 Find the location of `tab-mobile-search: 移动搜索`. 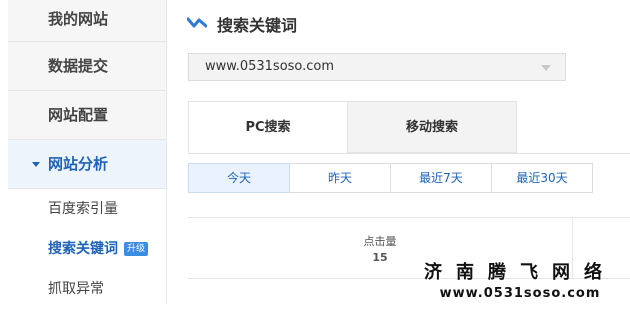

tab-mobile-search: 移动搜索 is located at coordinates (432, 127).